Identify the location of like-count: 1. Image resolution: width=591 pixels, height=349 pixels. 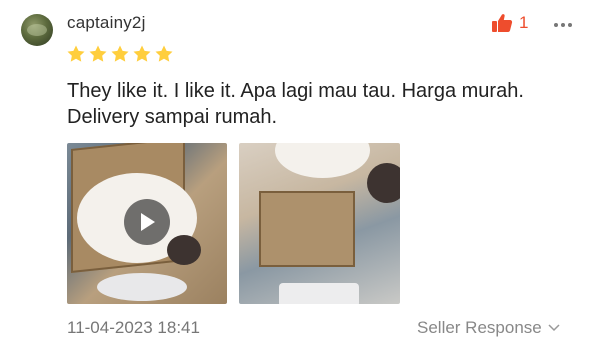
(524, 22).